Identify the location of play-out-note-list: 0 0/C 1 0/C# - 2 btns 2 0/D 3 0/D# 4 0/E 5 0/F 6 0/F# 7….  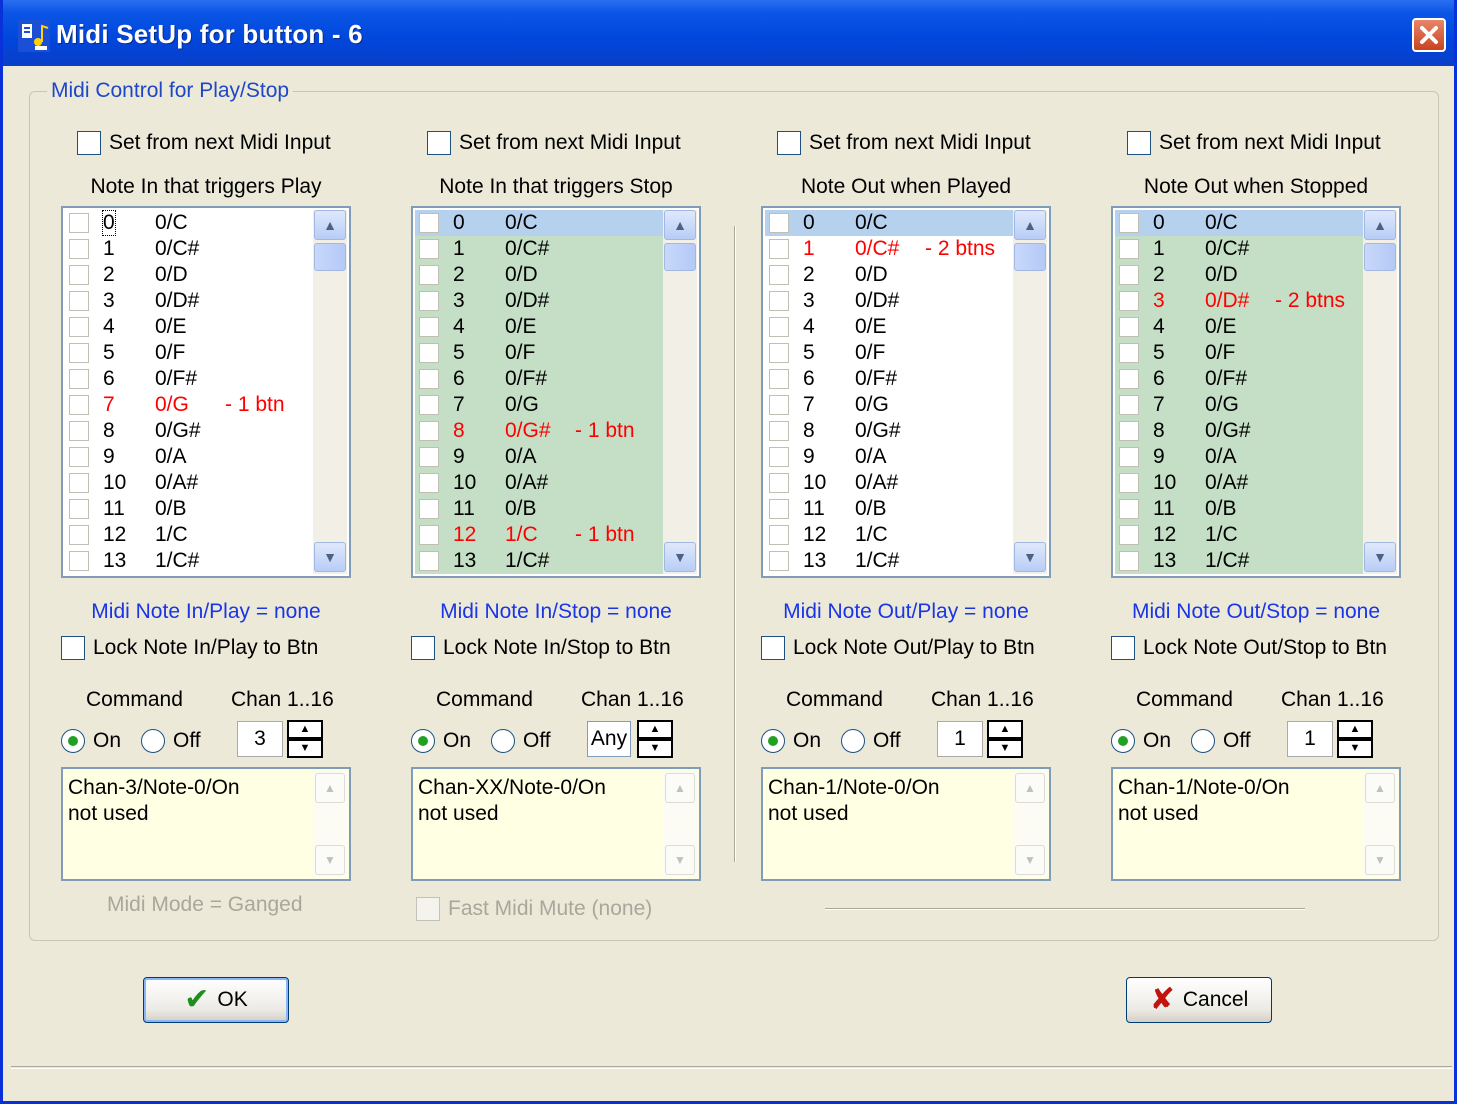
(906, 392).